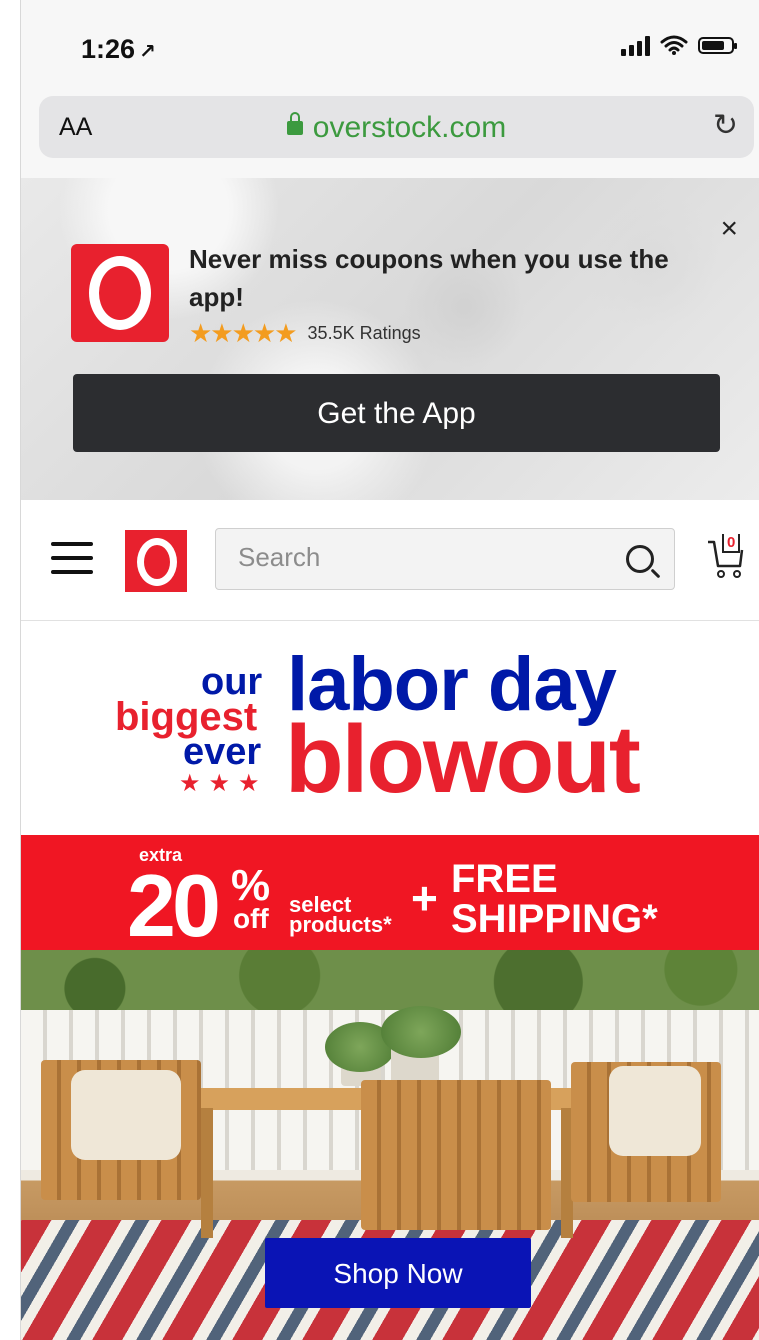  What do you see at coordinates (390, 982) in the screenshot?
I see `trees-background` at bounding box center [390, 982].